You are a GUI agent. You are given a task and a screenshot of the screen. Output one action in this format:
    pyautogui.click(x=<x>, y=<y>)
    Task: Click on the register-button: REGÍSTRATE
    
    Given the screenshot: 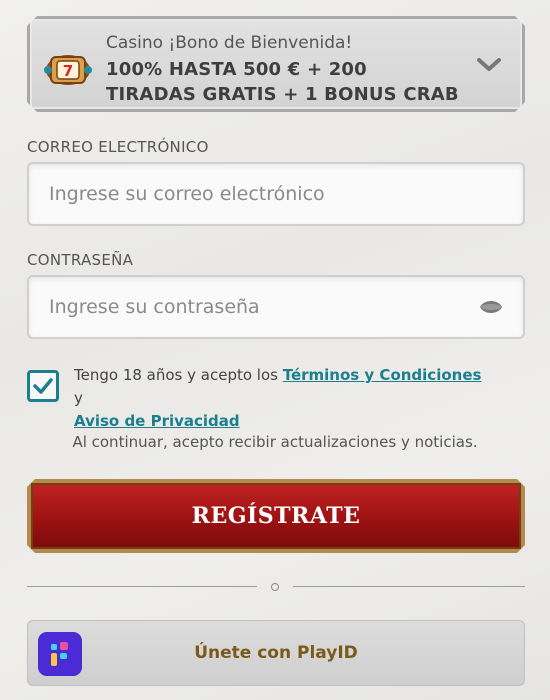 What is the action you would take?
    pyautogui.click(x=276, y=516)
    